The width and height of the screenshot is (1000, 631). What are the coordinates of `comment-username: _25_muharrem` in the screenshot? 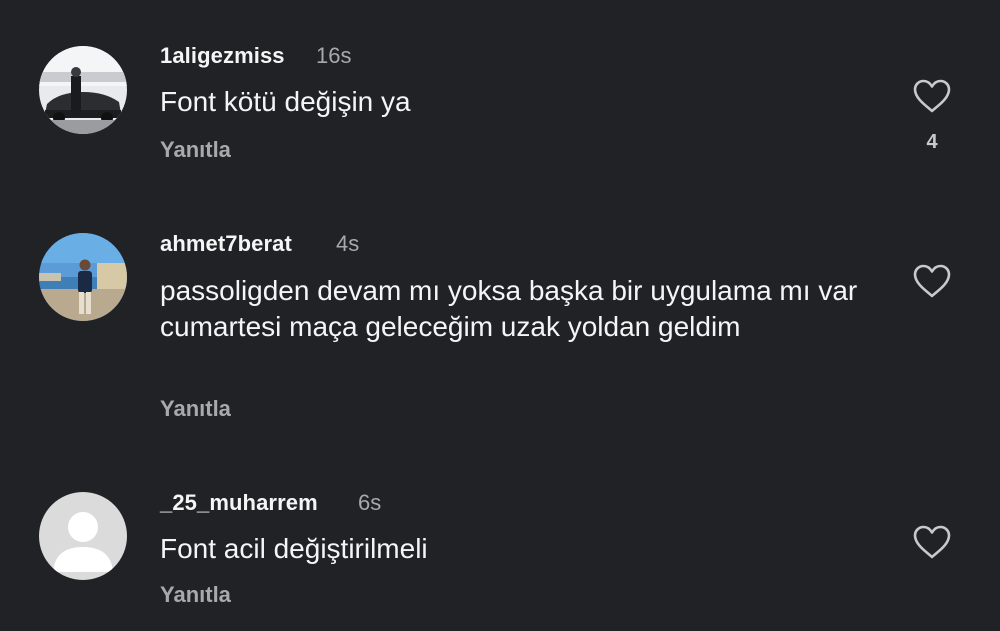 It's located at (239, 503).